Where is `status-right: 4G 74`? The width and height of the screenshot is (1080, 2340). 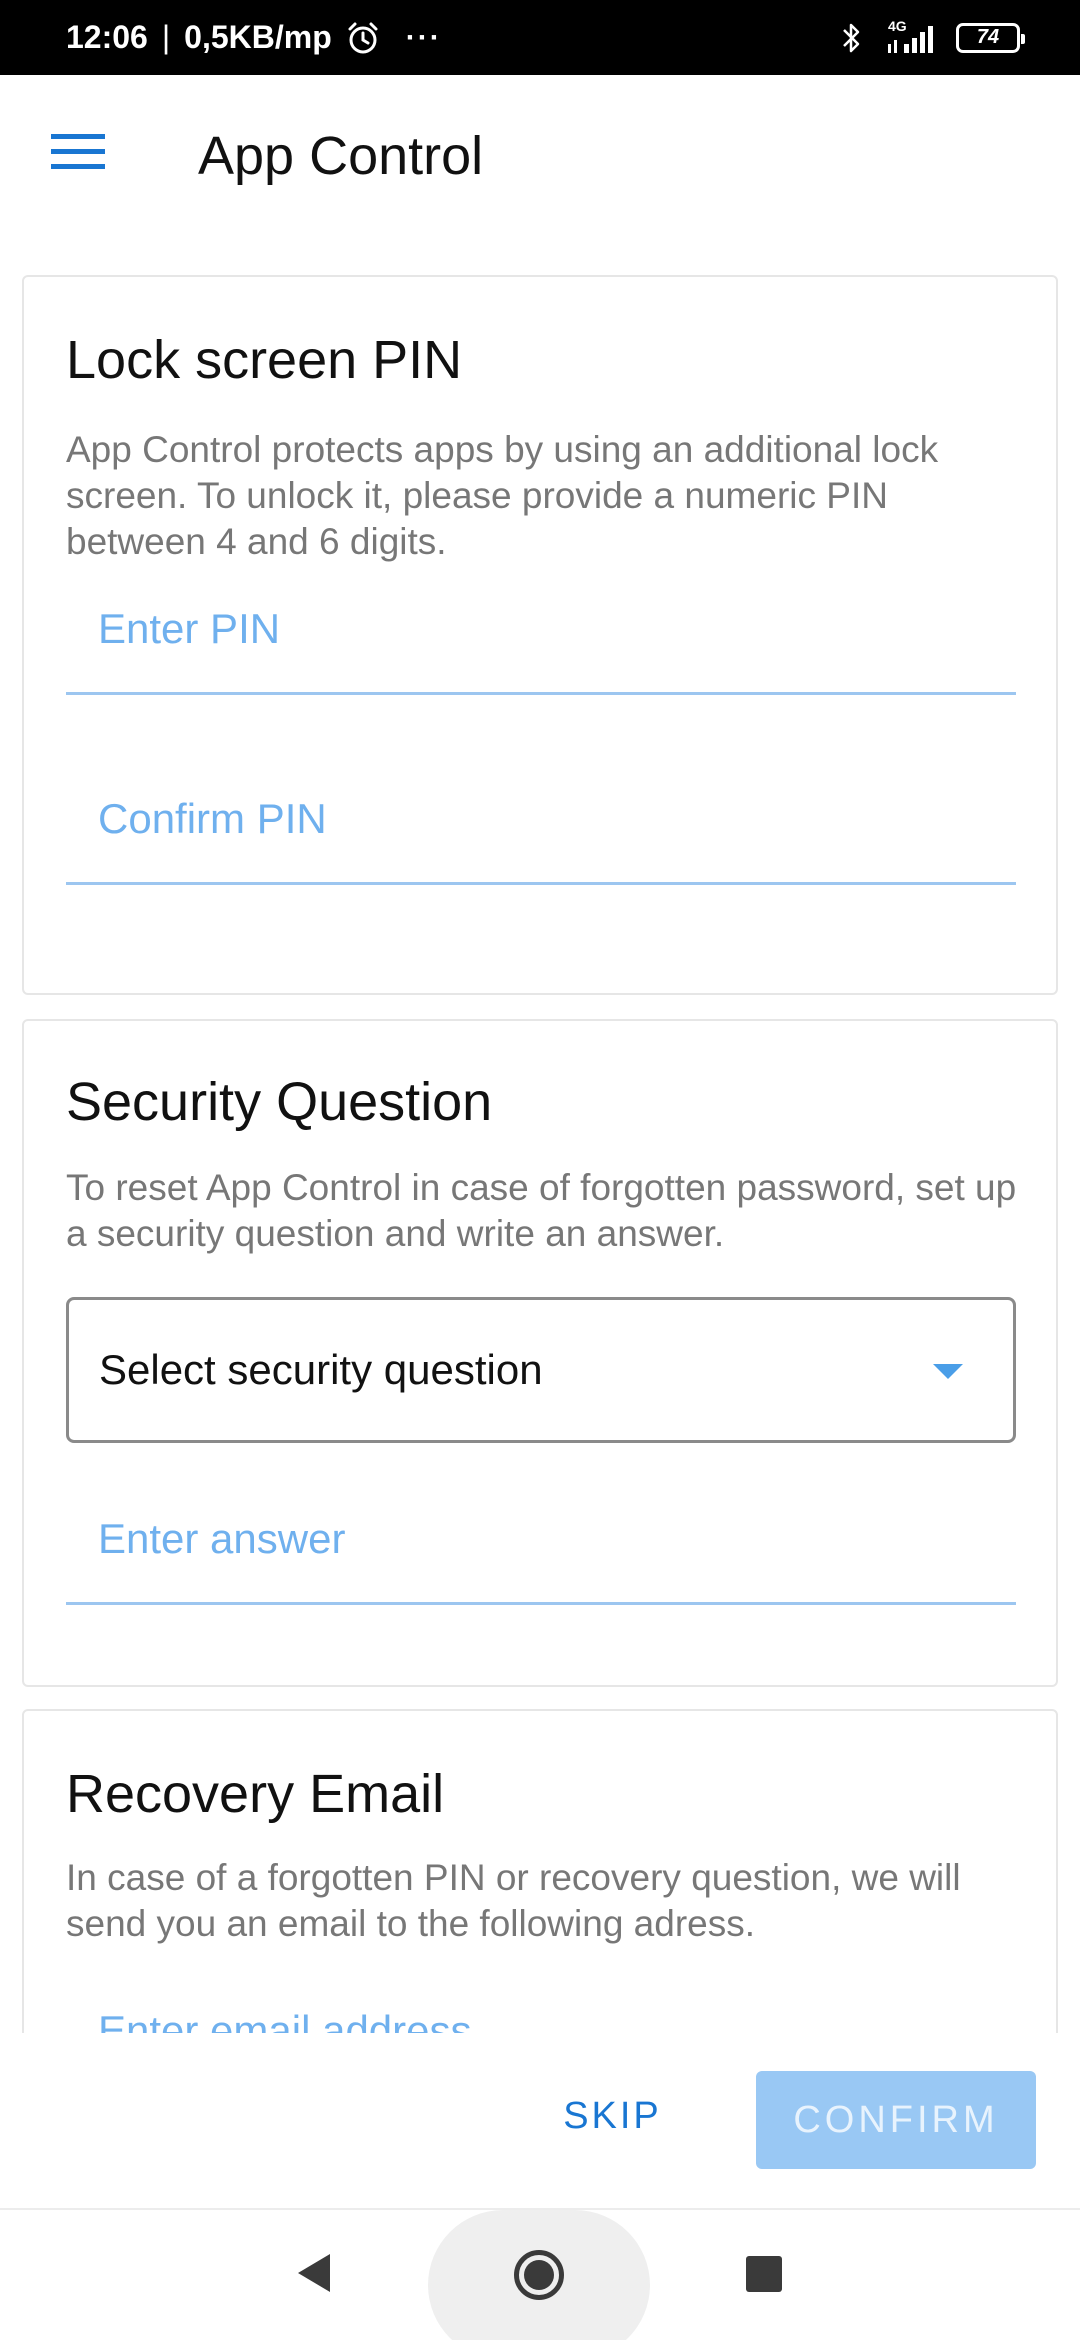
status-right: 4G 74 is located at coordinates (932, 37).